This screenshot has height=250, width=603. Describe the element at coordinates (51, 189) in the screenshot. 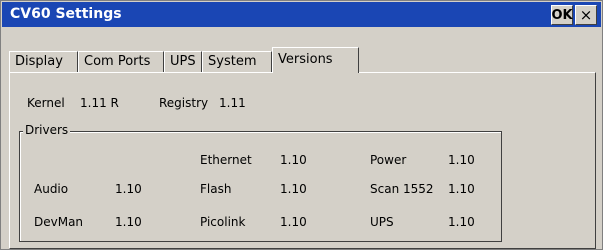

I see `driver-name-audio: Audio` at that location.